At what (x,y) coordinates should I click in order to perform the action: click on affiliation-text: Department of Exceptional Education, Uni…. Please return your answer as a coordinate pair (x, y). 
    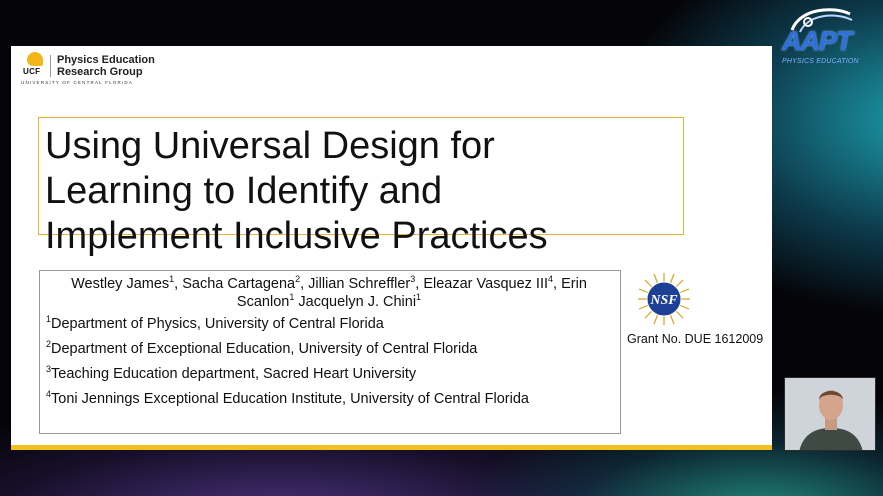
    Looking at the image, I should click on (264, 349).